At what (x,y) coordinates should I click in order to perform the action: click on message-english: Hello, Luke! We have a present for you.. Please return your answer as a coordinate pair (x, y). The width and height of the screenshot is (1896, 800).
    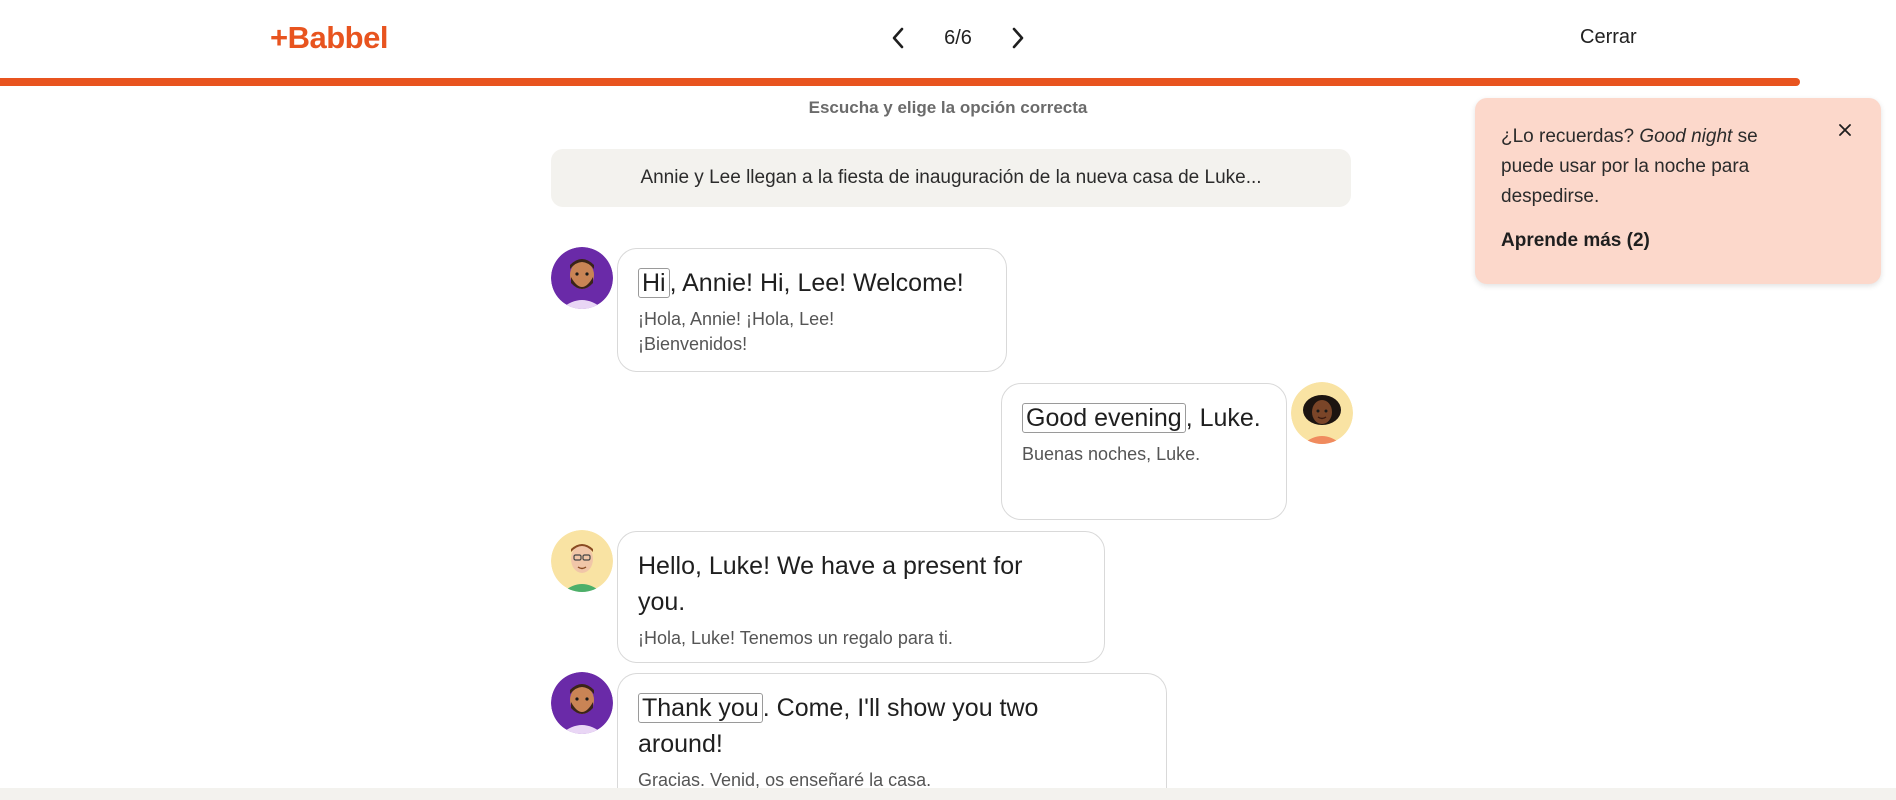
    Looking at the image, I should click on (848, 584).